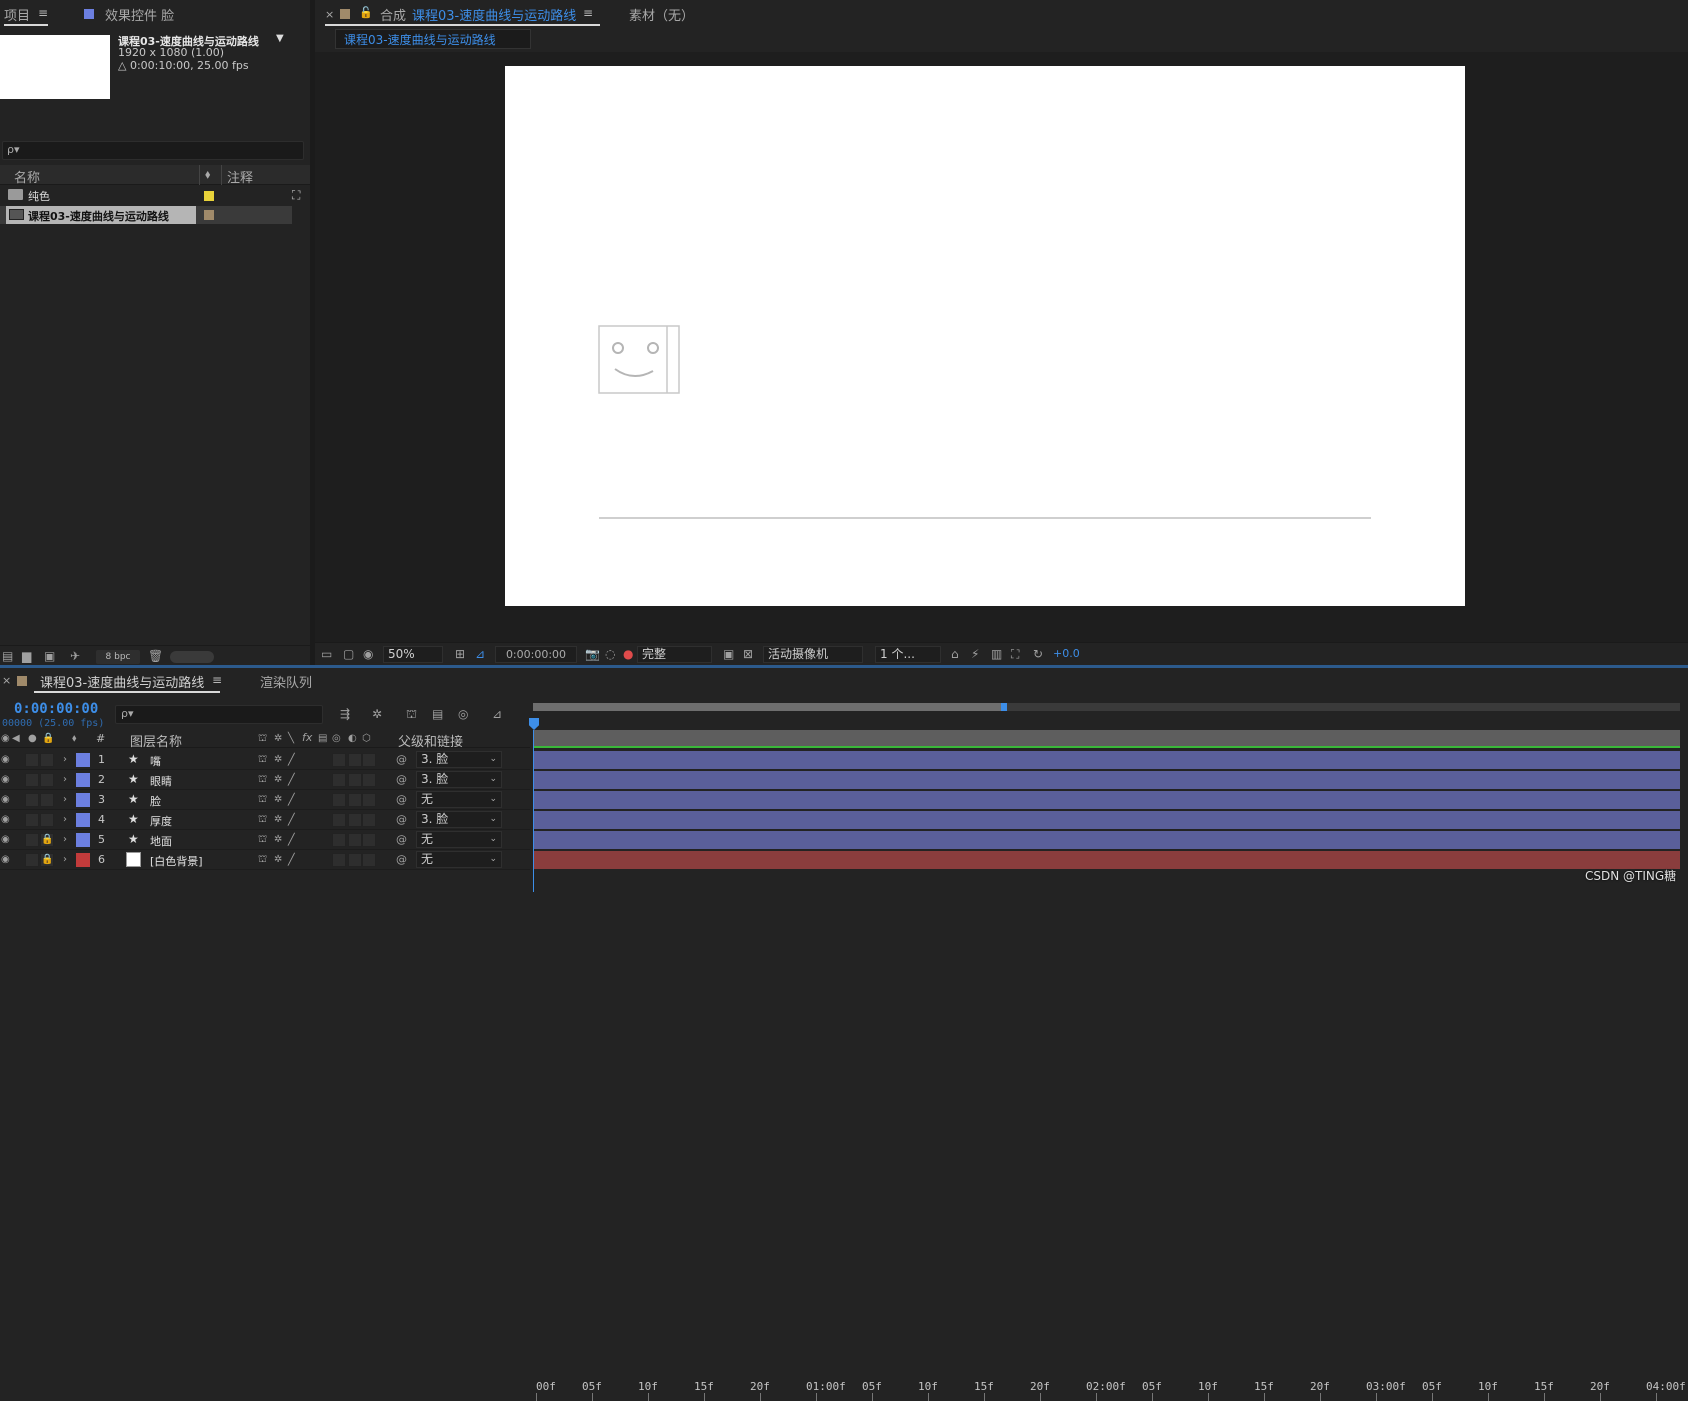  Describe the element at coordinates (322, 739) in the screenshot. I see `frame-blend-header-icon: ▤` at that location.